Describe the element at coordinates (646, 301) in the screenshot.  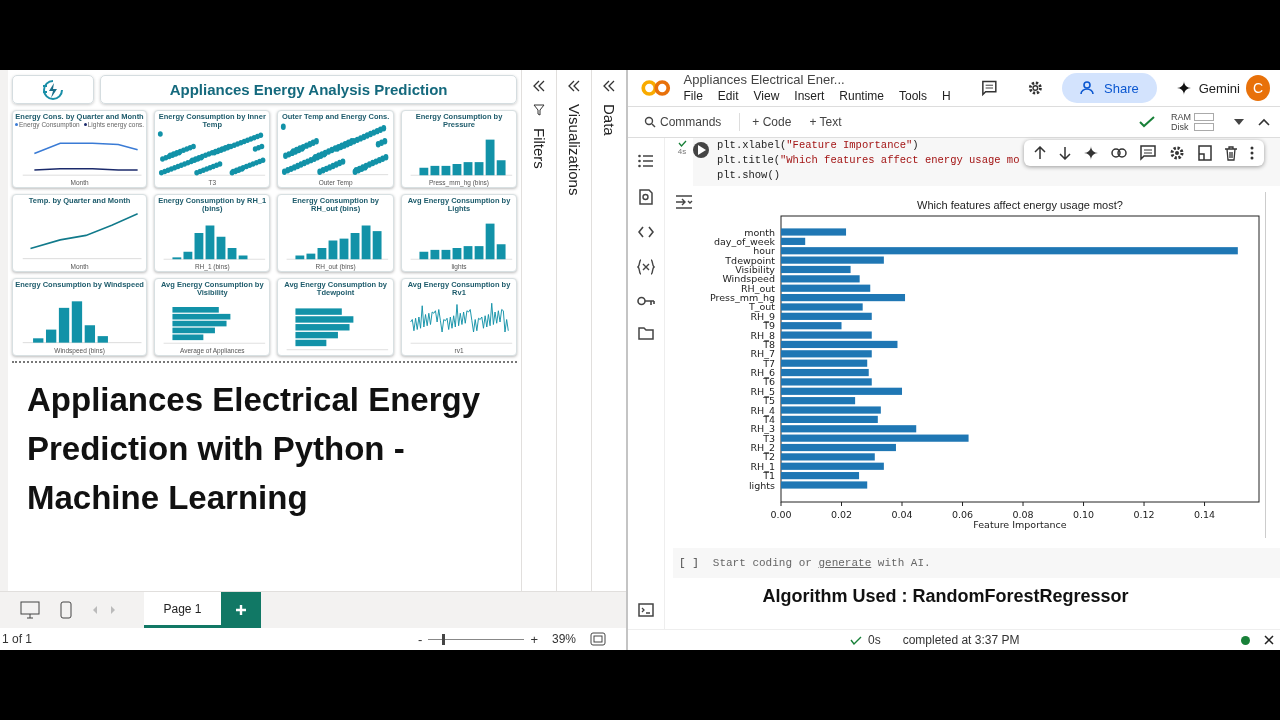
I see `key-icon` at that location.